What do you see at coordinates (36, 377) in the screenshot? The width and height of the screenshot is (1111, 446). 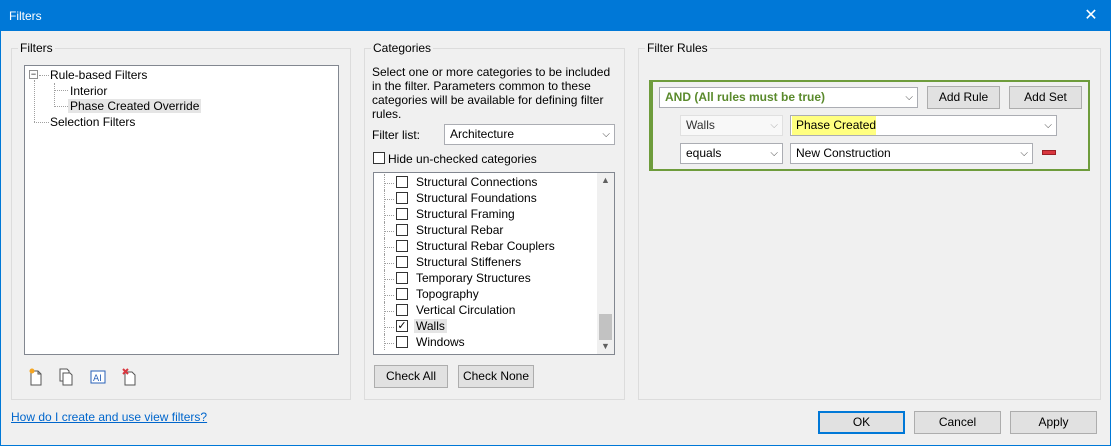 I see `new-filter-icon` at bounding box center [36, 377].